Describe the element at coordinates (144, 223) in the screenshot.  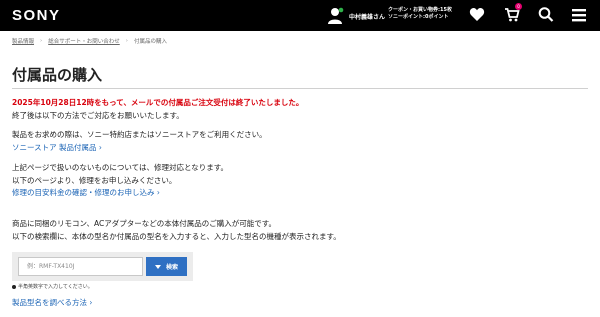
I see `accessory-purchase-text: 商品に同梱のリモコン、ACアダプターなどの本体付属品のご購入が可能です。` at that location.